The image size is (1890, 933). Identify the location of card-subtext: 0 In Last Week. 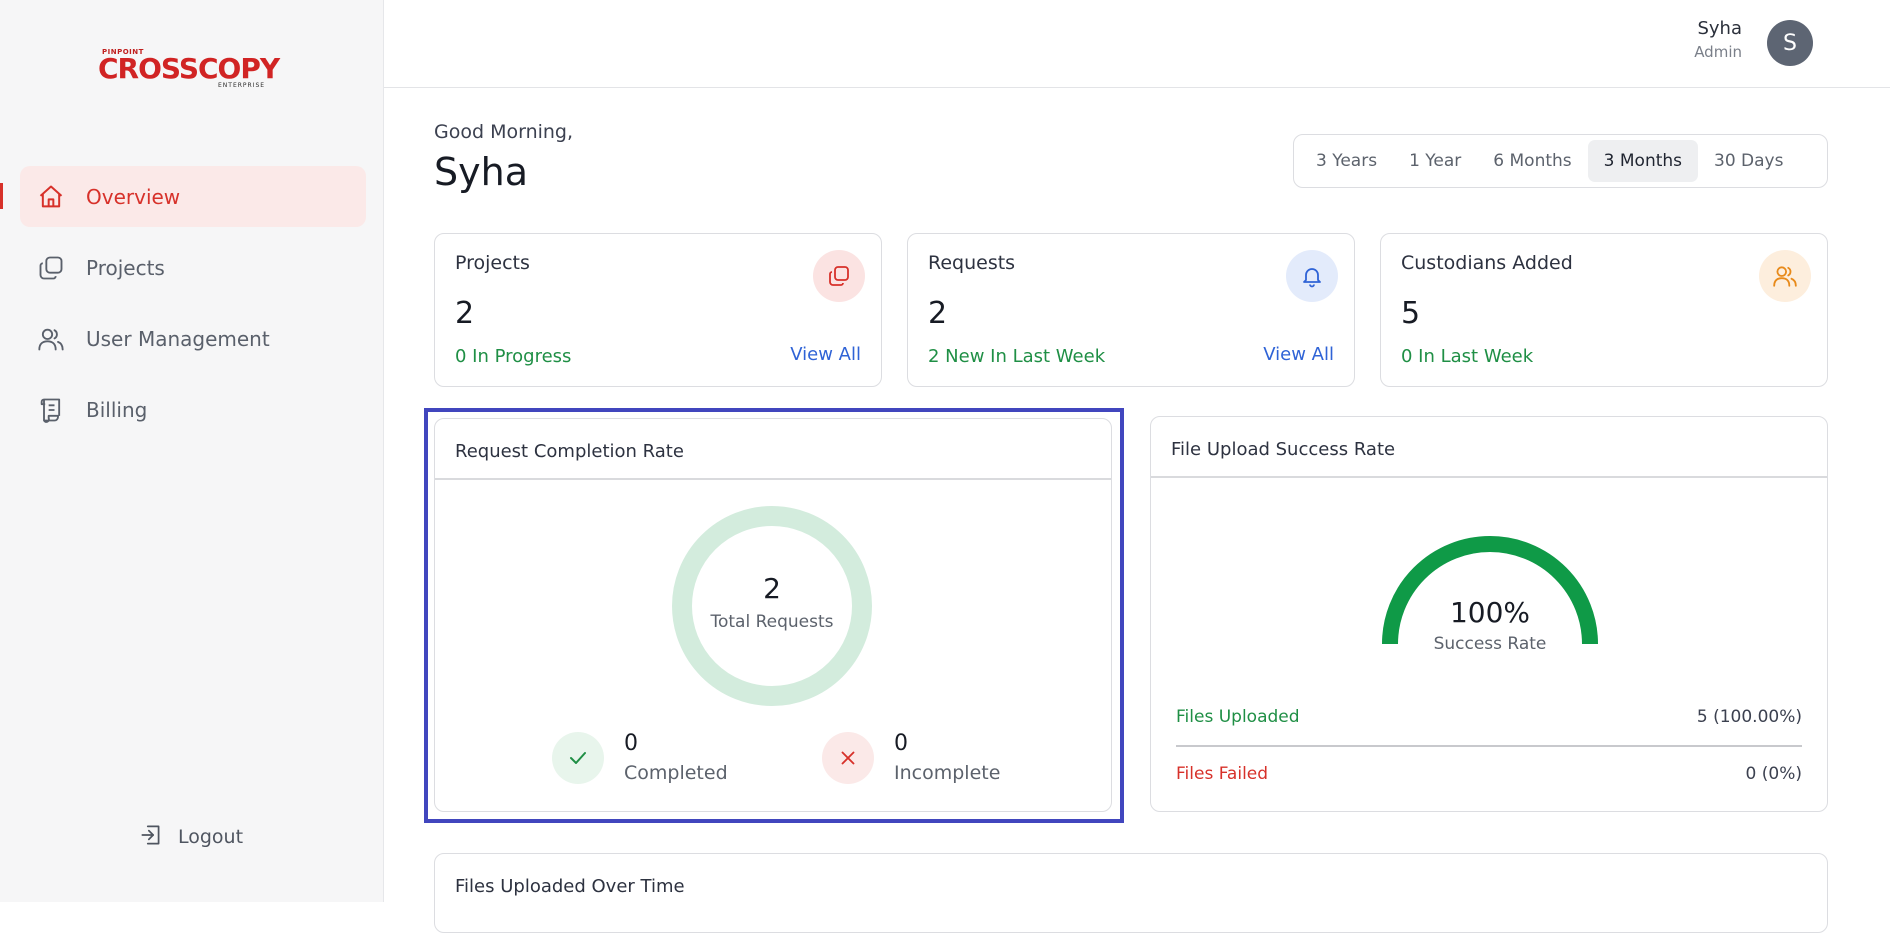
(1467, 356).